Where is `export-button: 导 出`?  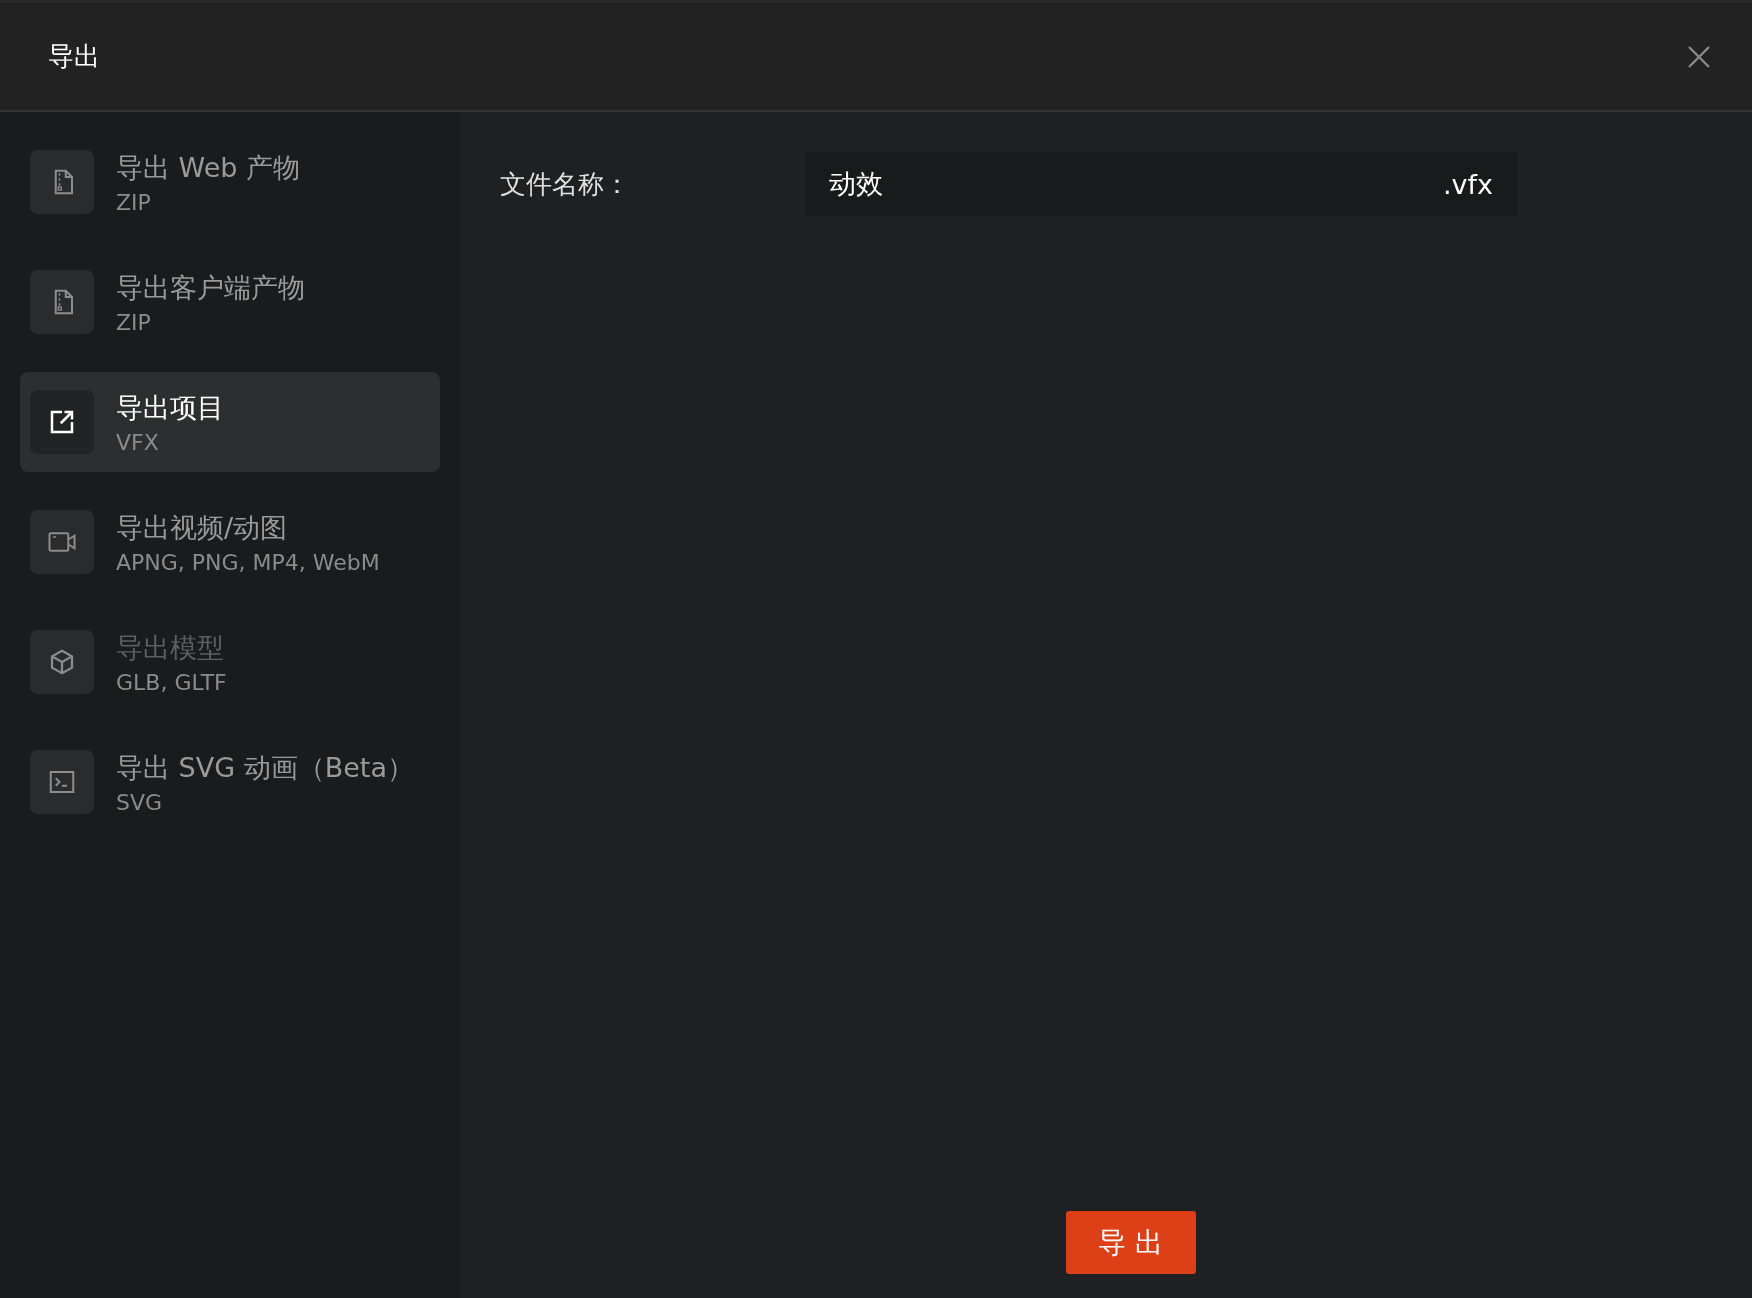 export-button: 导 出 is located at coordinates (1130, 1242).